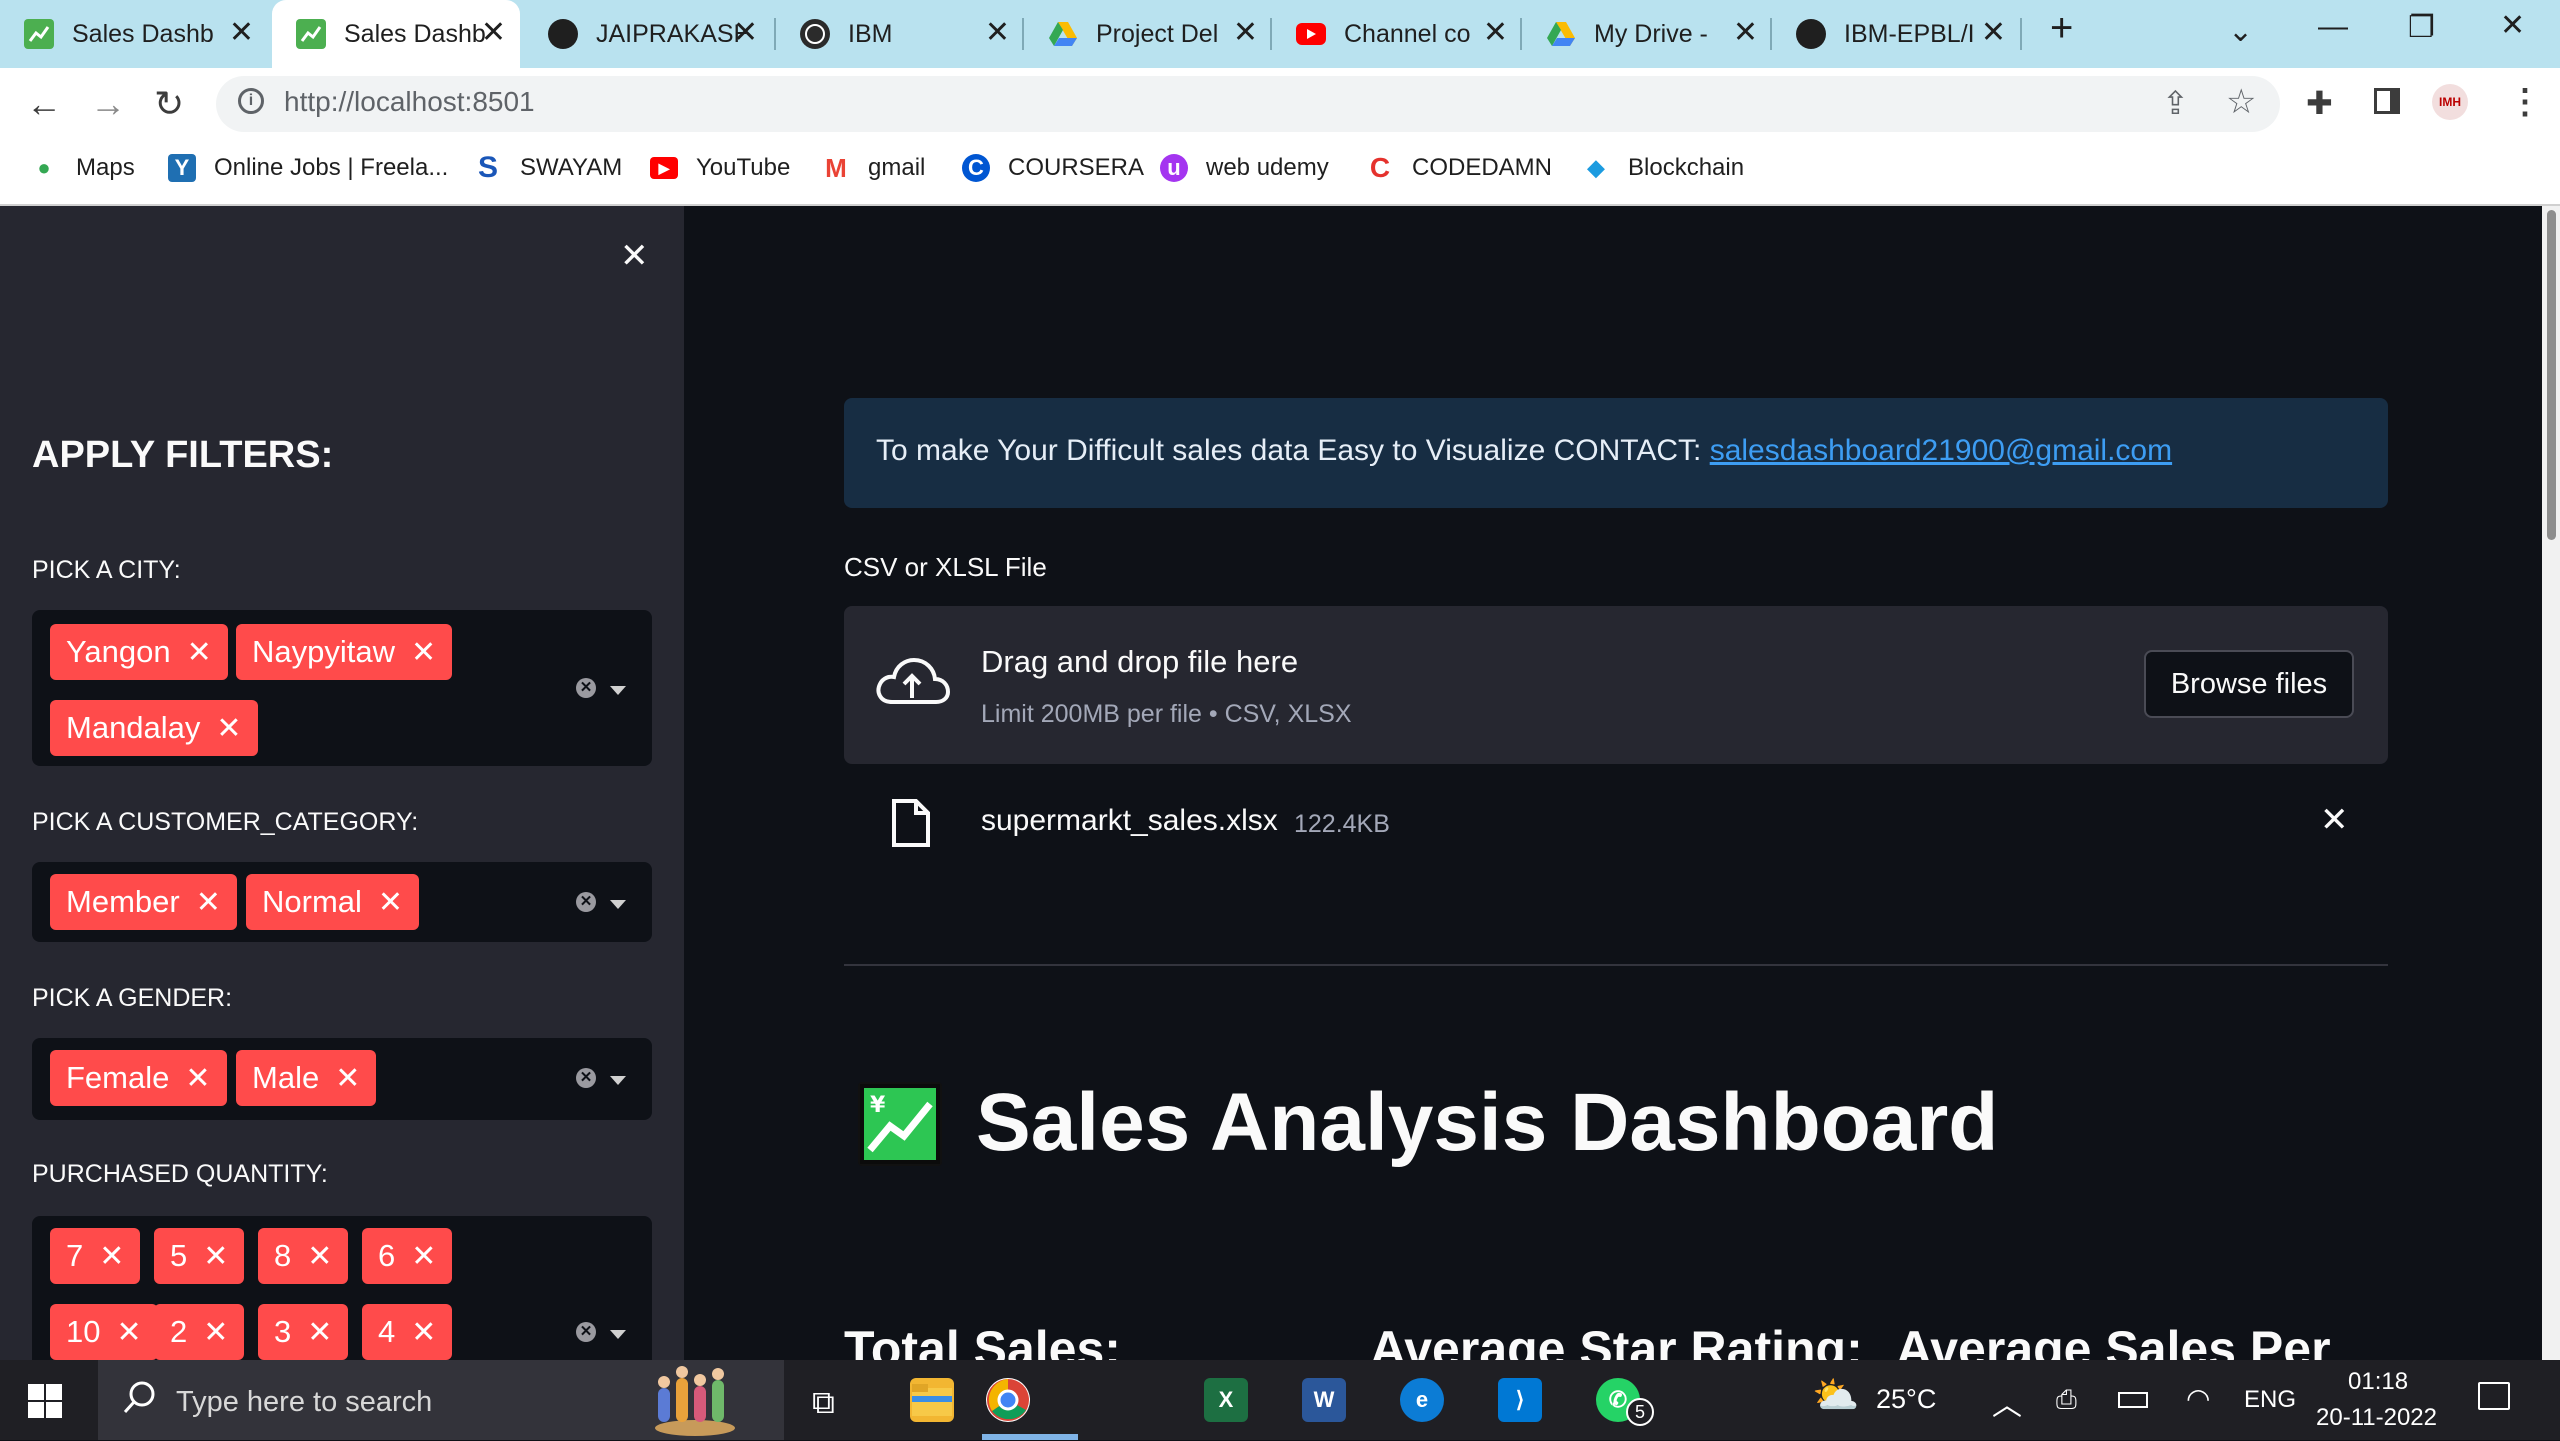 This screenshot has height=1441, width=2560. Describe the element at coordinates (2198, 1398) in the screenshot. I see `wifi-icon: ◠` at that location.